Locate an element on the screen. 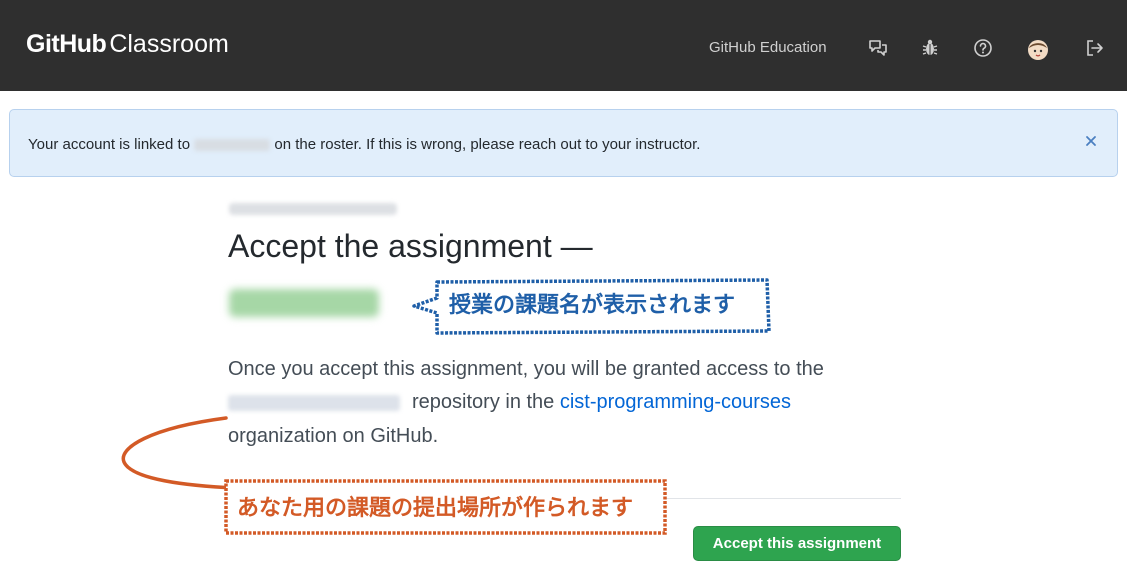 This screenshot has height=570, width=1127. callout-repository-connector is located at coordinates (179, 453).